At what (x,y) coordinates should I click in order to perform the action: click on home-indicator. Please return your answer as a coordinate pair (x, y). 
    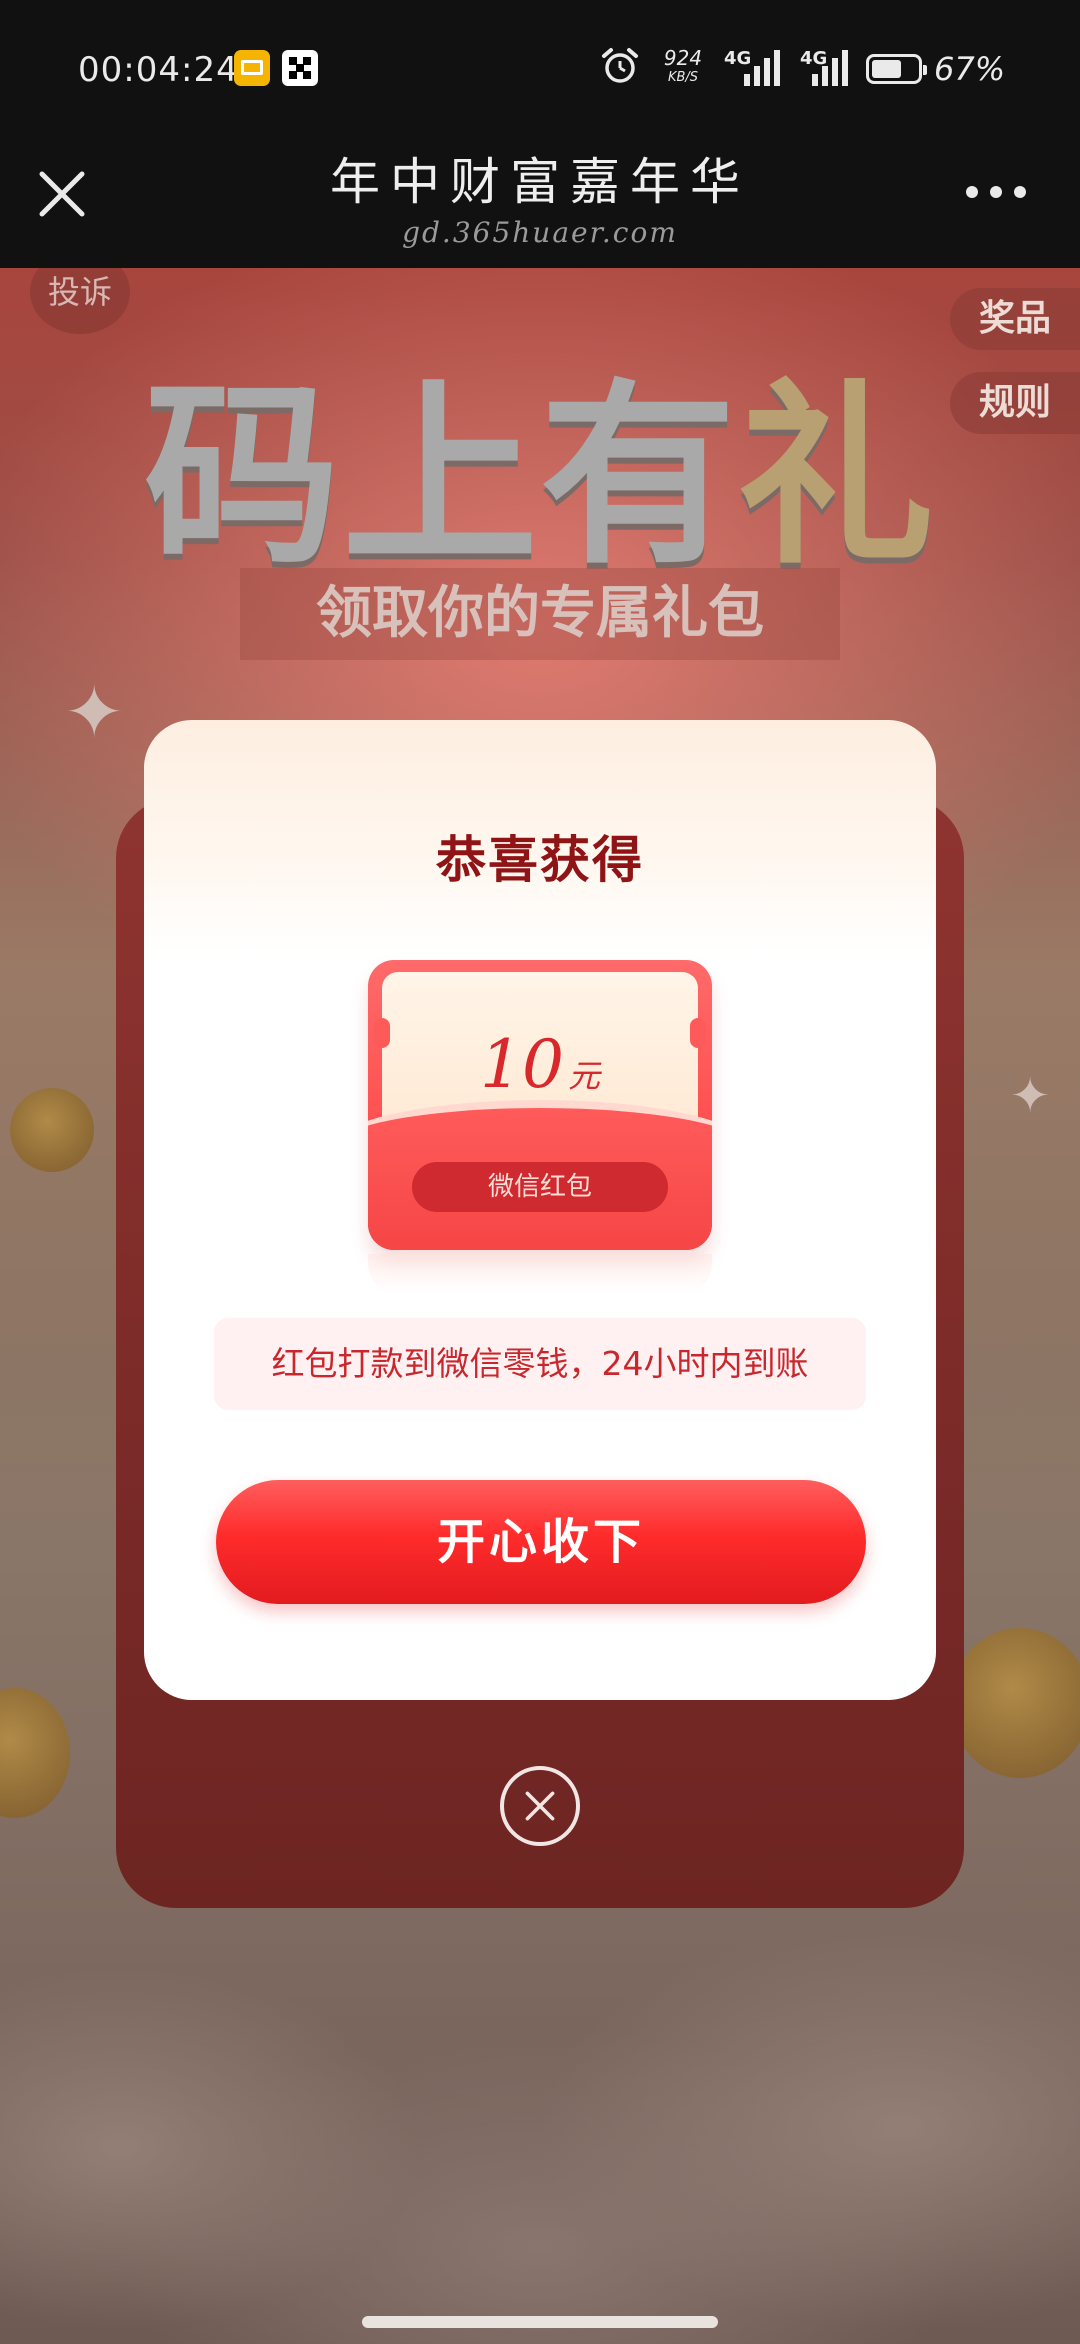
    Looking at the image, I should click on (540, 2322).